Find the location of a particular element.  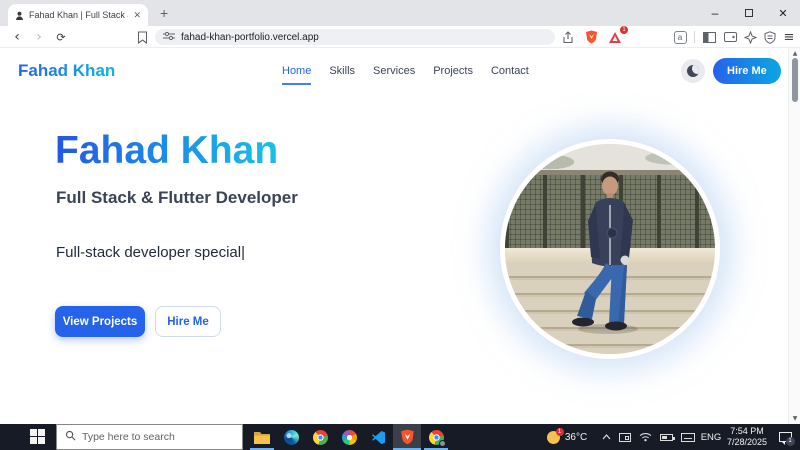

scroll-down-icon: ▼ is located at coordinates (794, 418).